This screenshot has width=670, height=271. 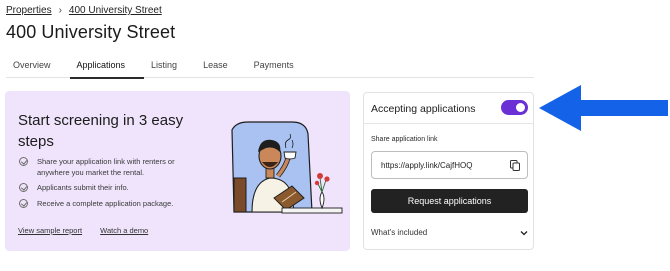 What do you see at coordinates (221, 69) in the screenshot?
I see `tab-lease: Lease` at bounding box center [221, 69].